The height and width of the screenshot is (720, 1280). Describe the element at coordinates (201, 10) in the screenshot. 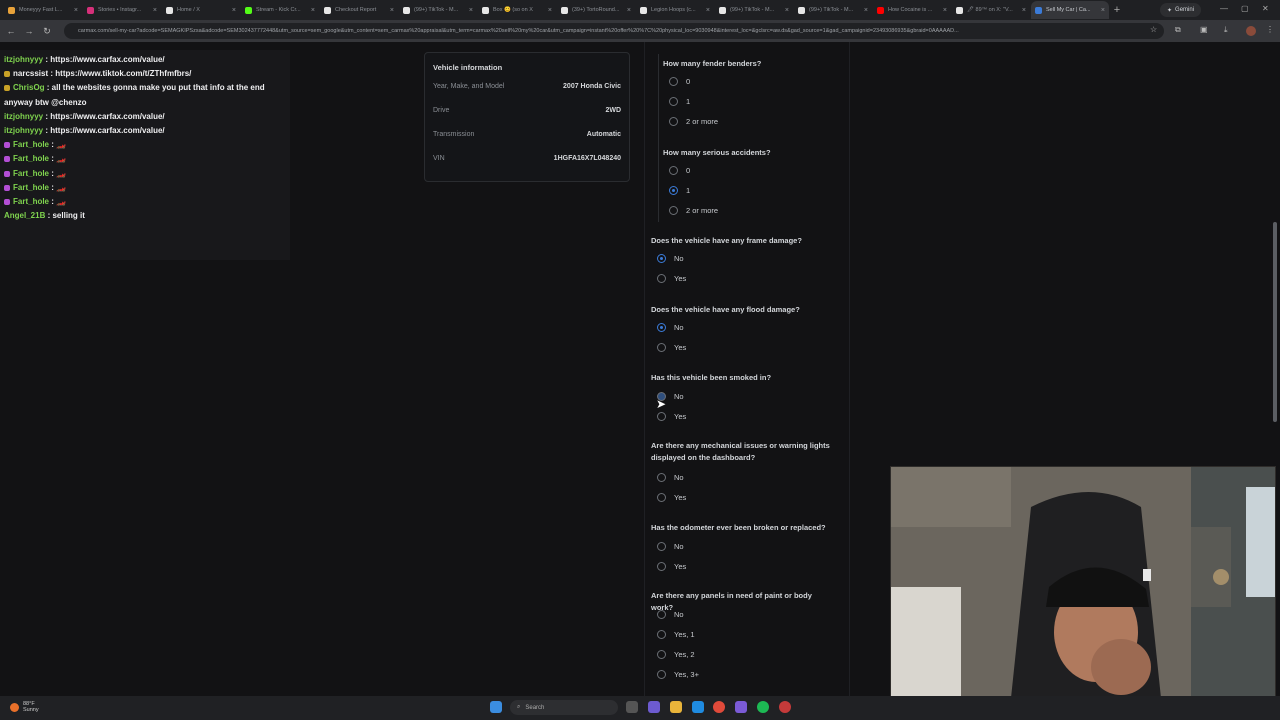

I see `browser-tab: Home / X ×` at that location.